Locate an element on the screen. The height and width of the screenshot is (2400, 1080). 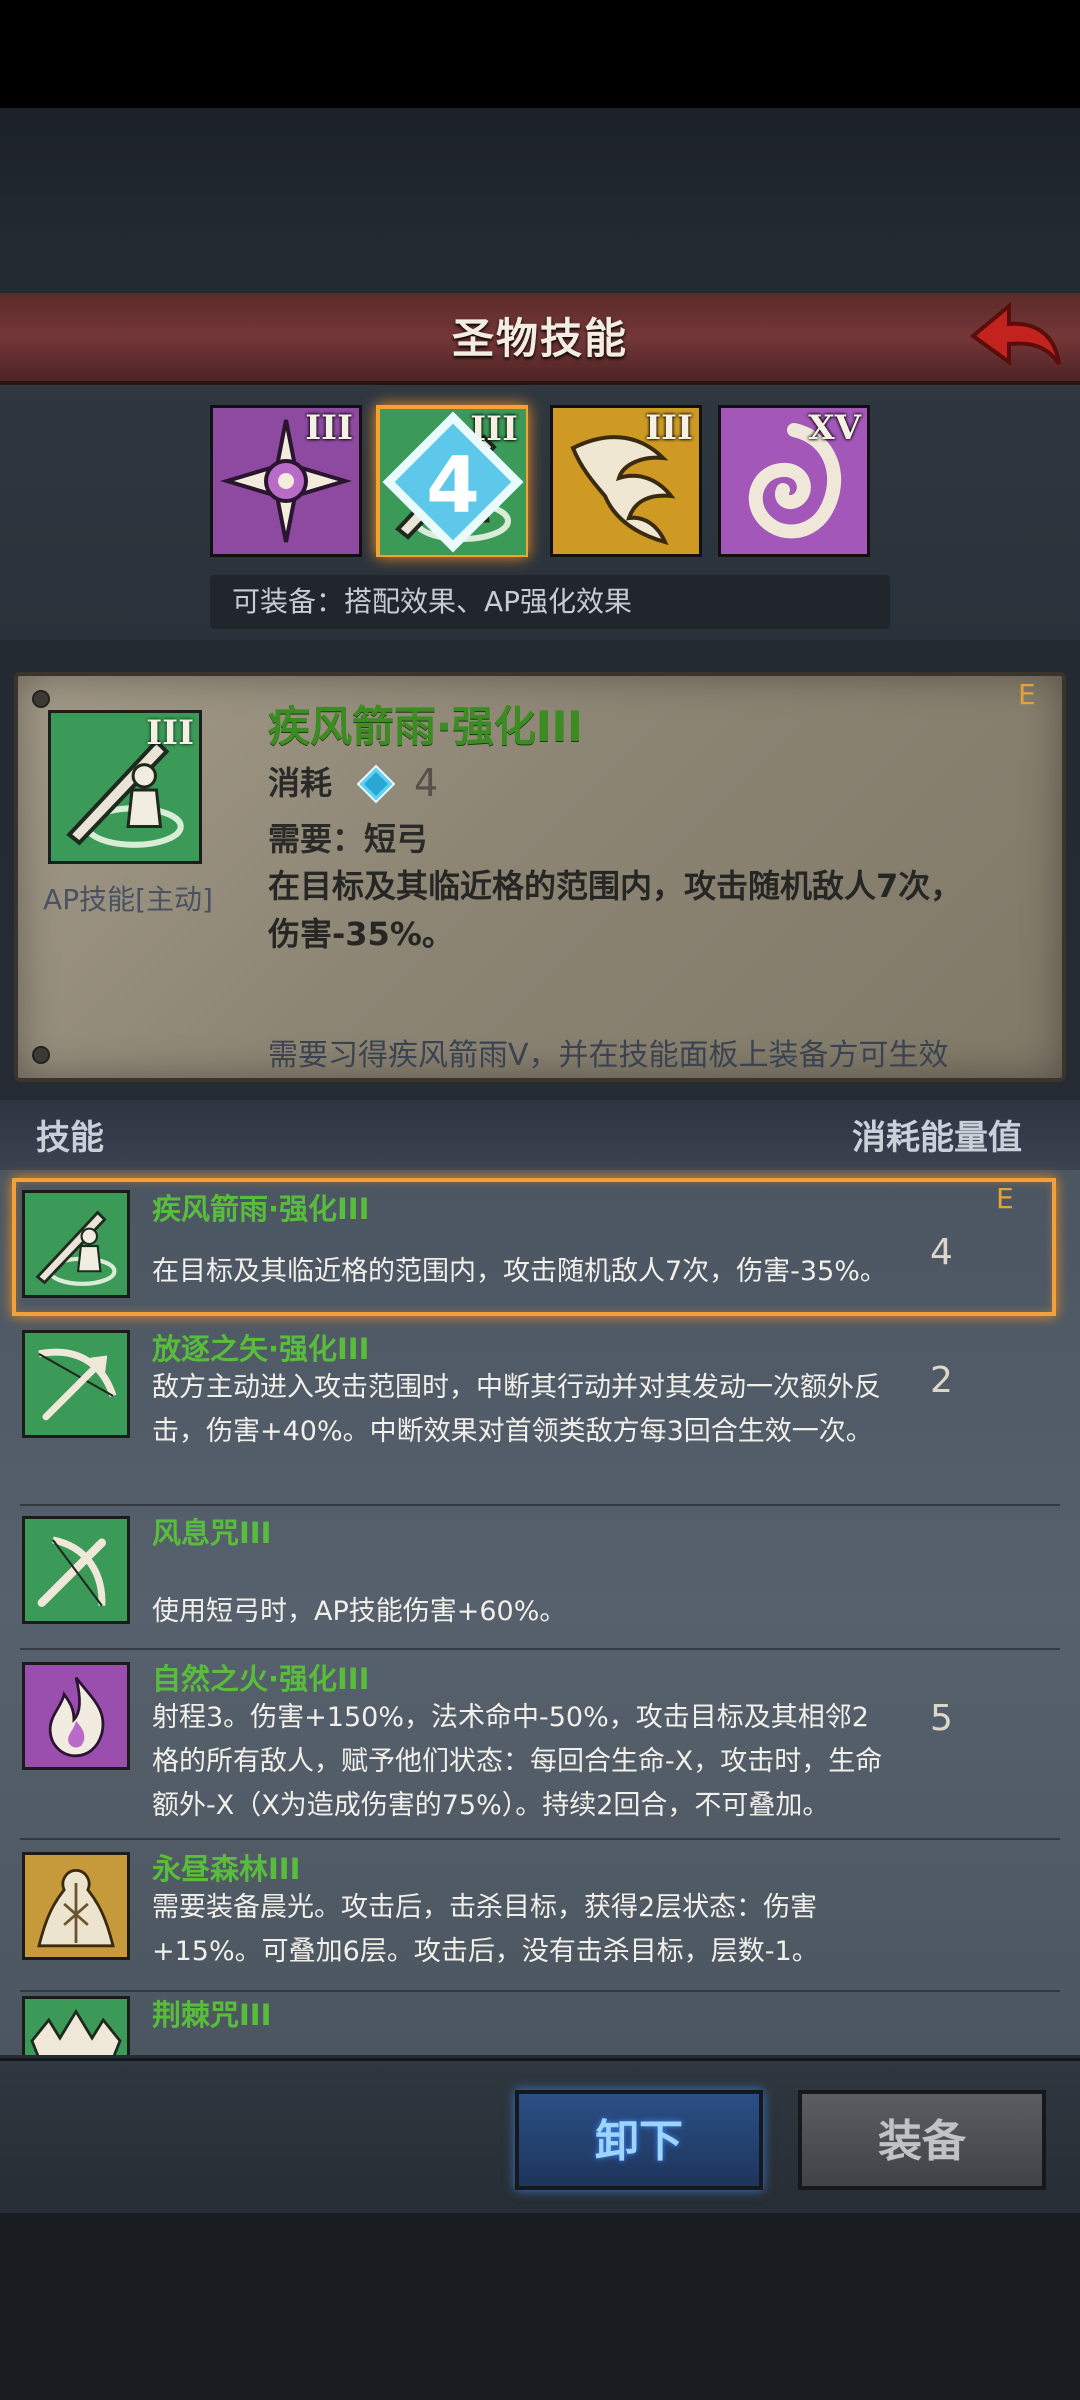
page-title: 圣物技能 is located at coordinates (539, 338).